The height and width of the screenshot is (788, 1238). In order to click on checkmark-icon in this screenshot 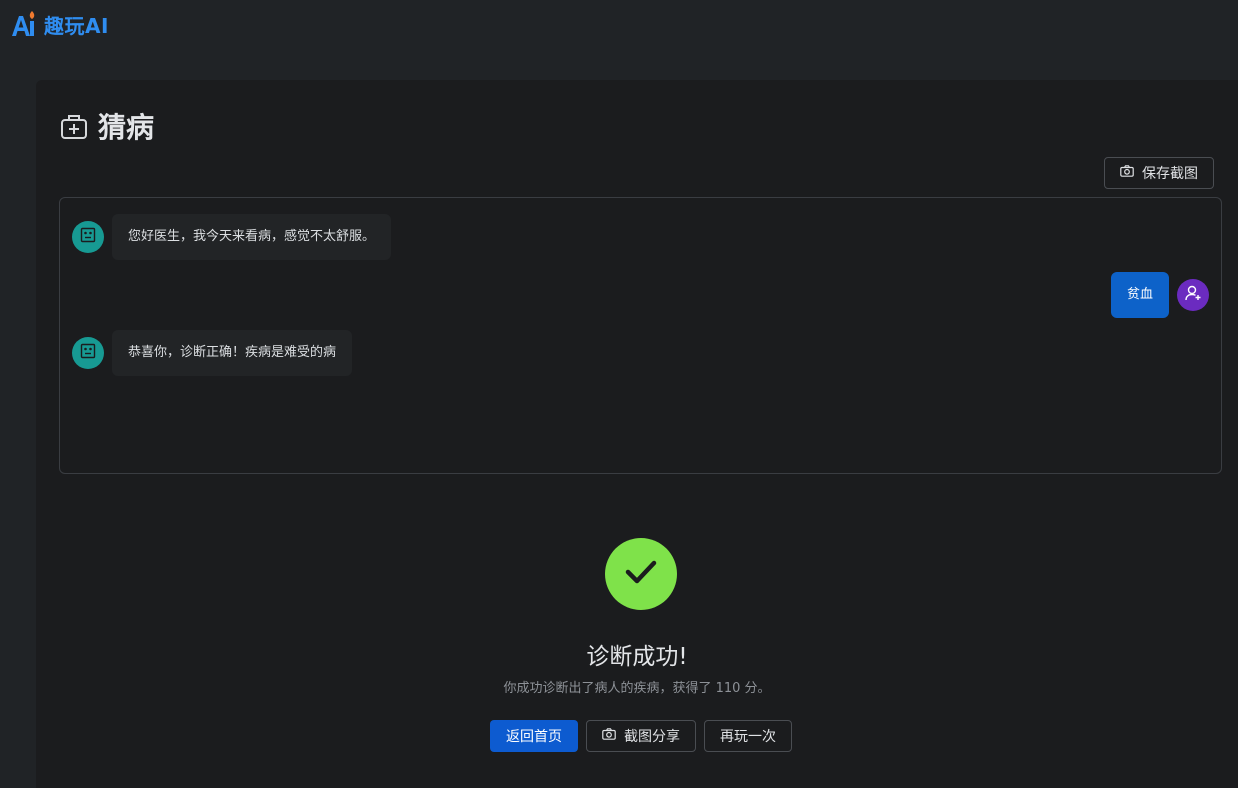, I will do `click(641, 574)`.